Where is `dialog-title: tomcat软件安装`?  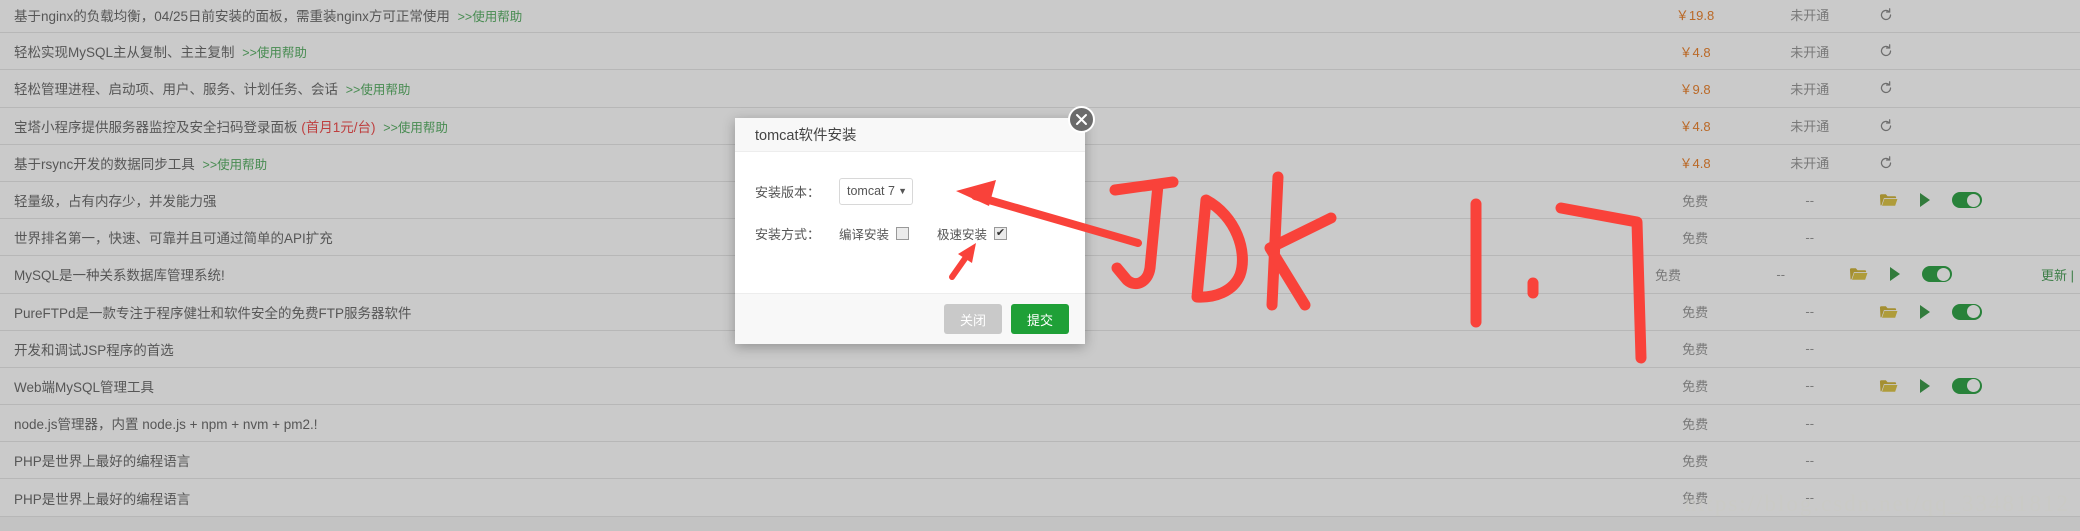
dialog-title: tomcat软件安装 is located at coordinates (806, 136).